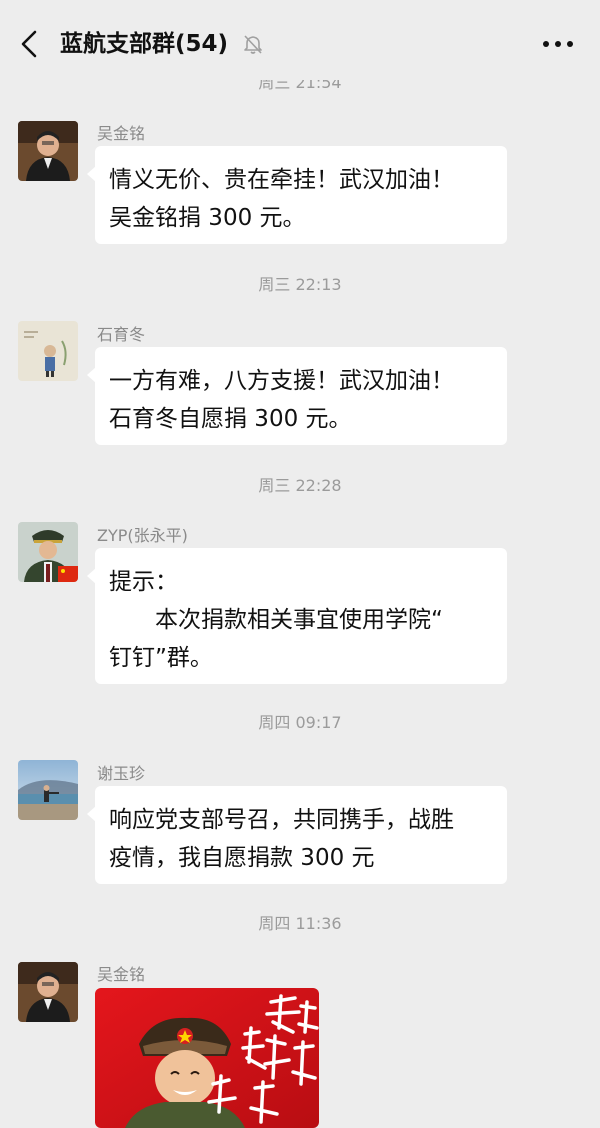 This screenshot has width=600, height=1128. I want to click on message-bubble: 一方有难，八方支援！武汉加油！ 石育冬自愿捐 300 元。, so click(297, 396).